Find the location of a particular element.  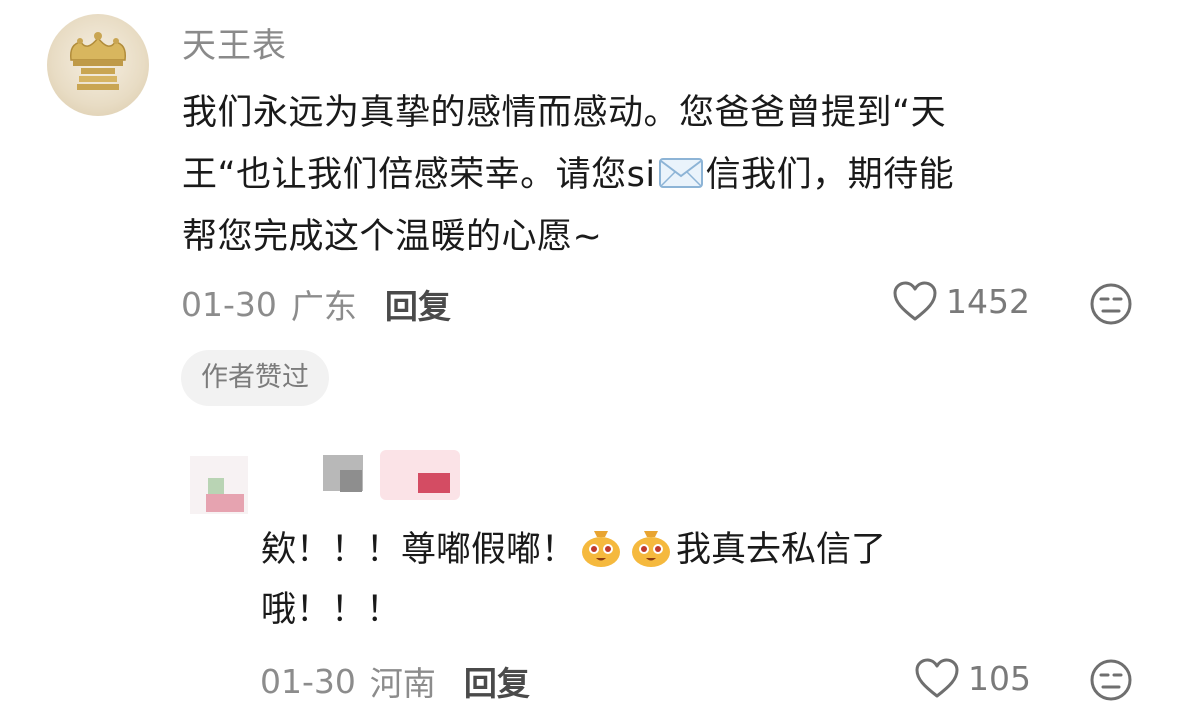

comment-text-line: 帮您完成这个温暖的心愿~ is located at coordinates (392, 237).